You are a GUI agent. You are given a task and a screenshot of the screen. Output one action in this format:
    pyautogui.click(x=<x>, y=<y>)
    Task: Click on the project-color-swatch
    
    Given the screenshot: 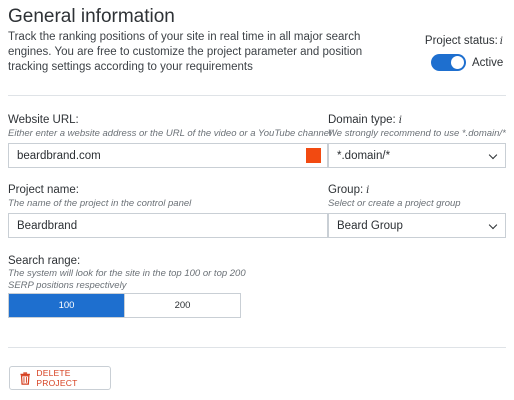 What is the action you would take?
    pyautogui.click(x=313, y=155)
    